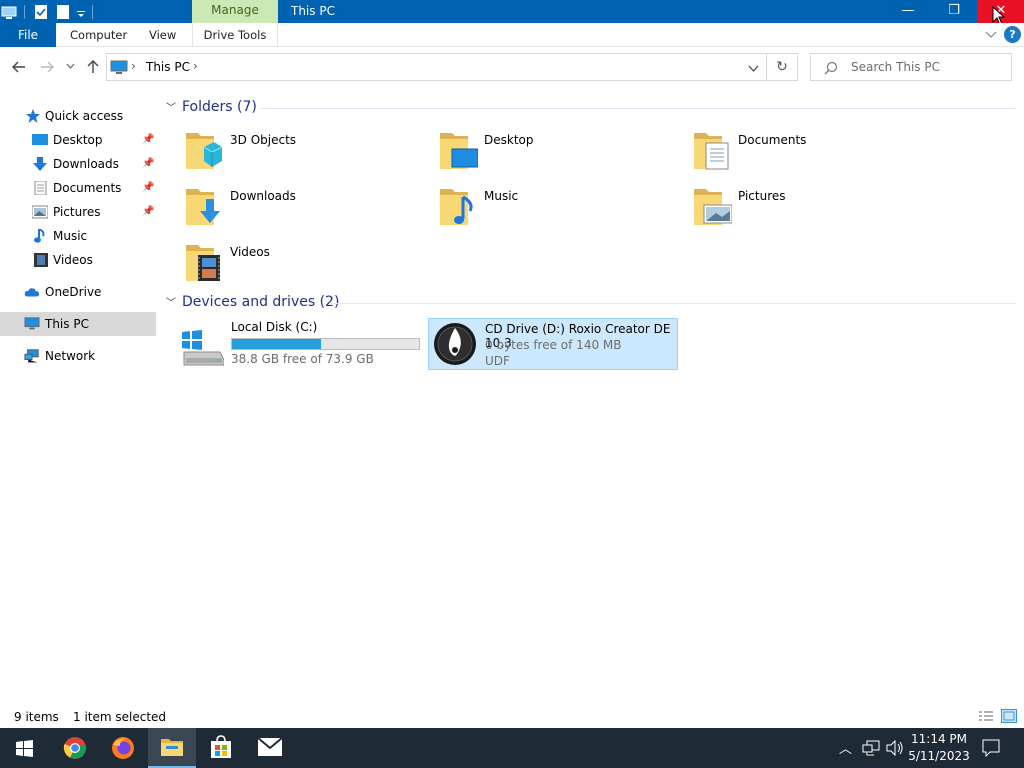  Describe the element at coordinates (63, 12) in the screenshot. I see `new-folder-icon` at that location.